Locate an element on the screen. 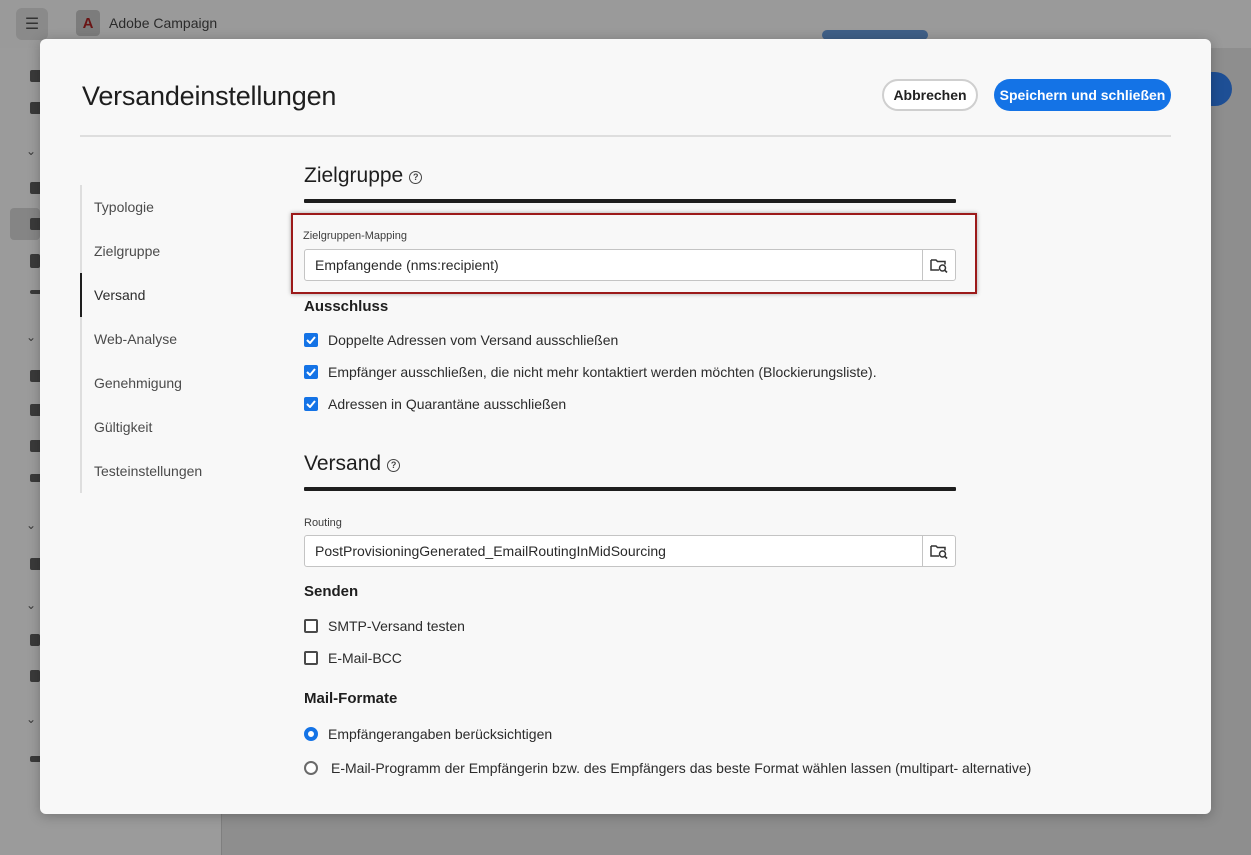  radio-selected-icon is located at coordinates (311, 734).